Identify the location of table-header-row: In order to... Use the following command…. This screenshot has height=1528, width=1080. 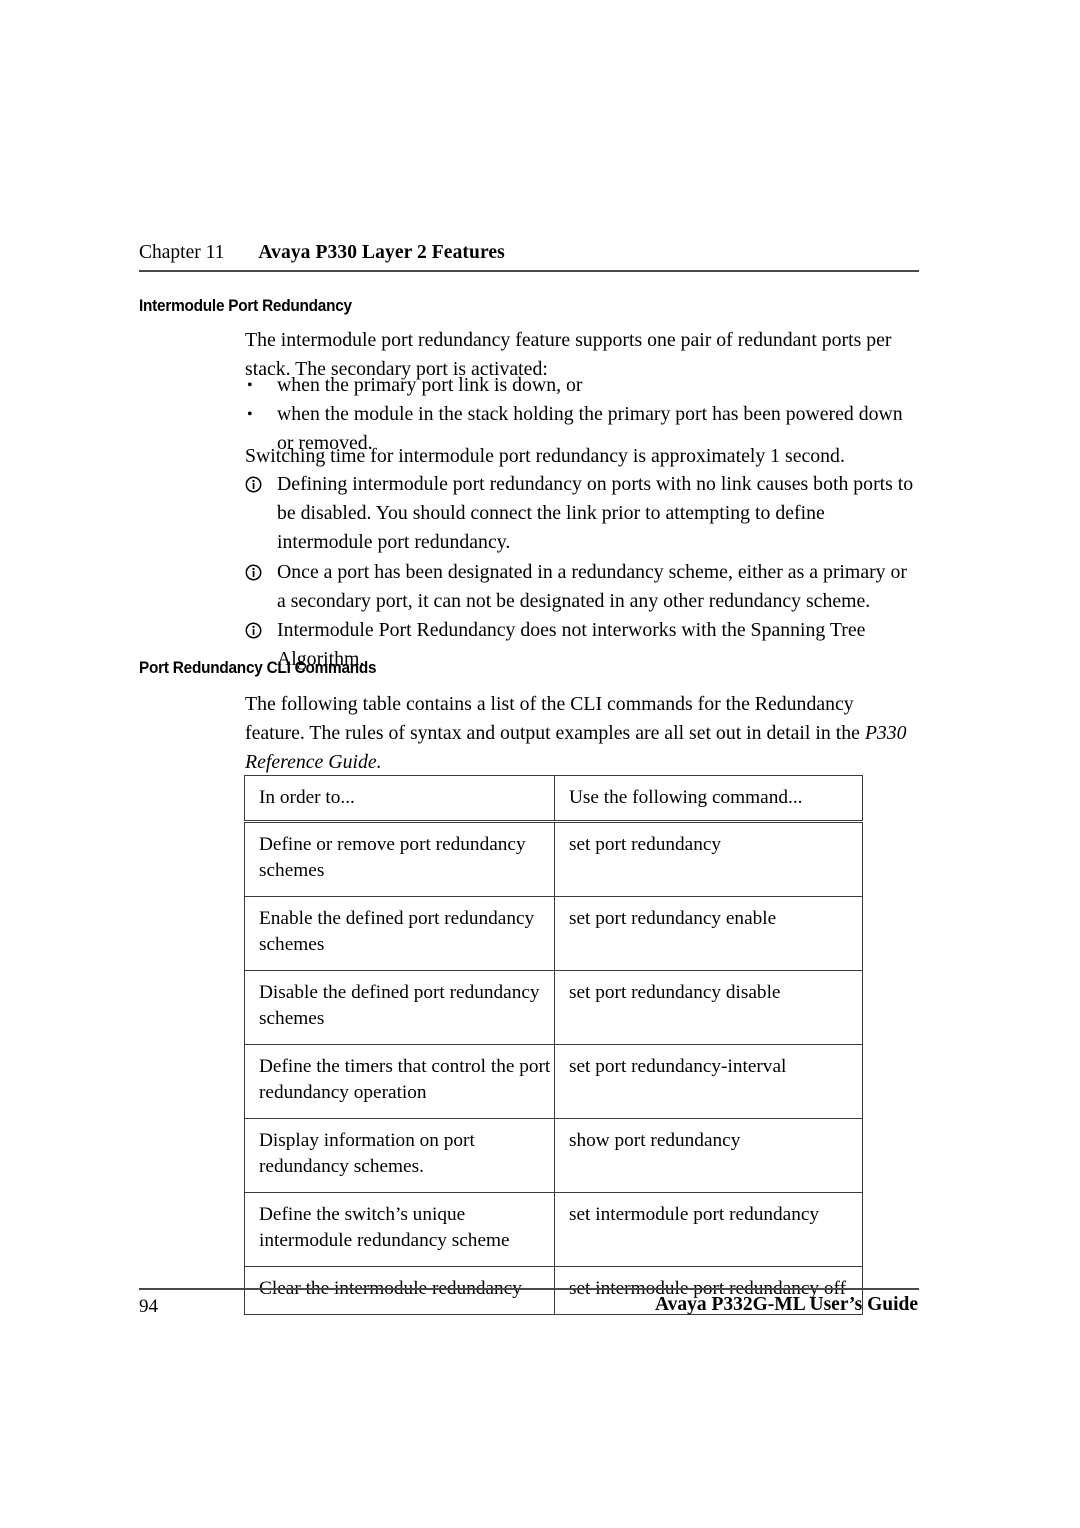
(553, 798).